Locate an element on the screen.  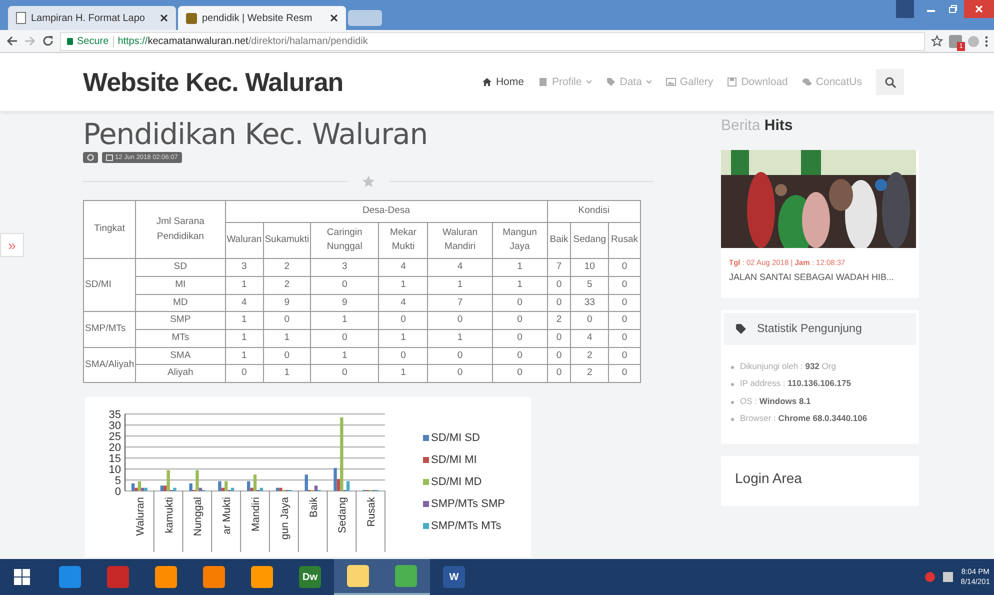
sidebar-toggle: » is located at coordinates (12, 245).